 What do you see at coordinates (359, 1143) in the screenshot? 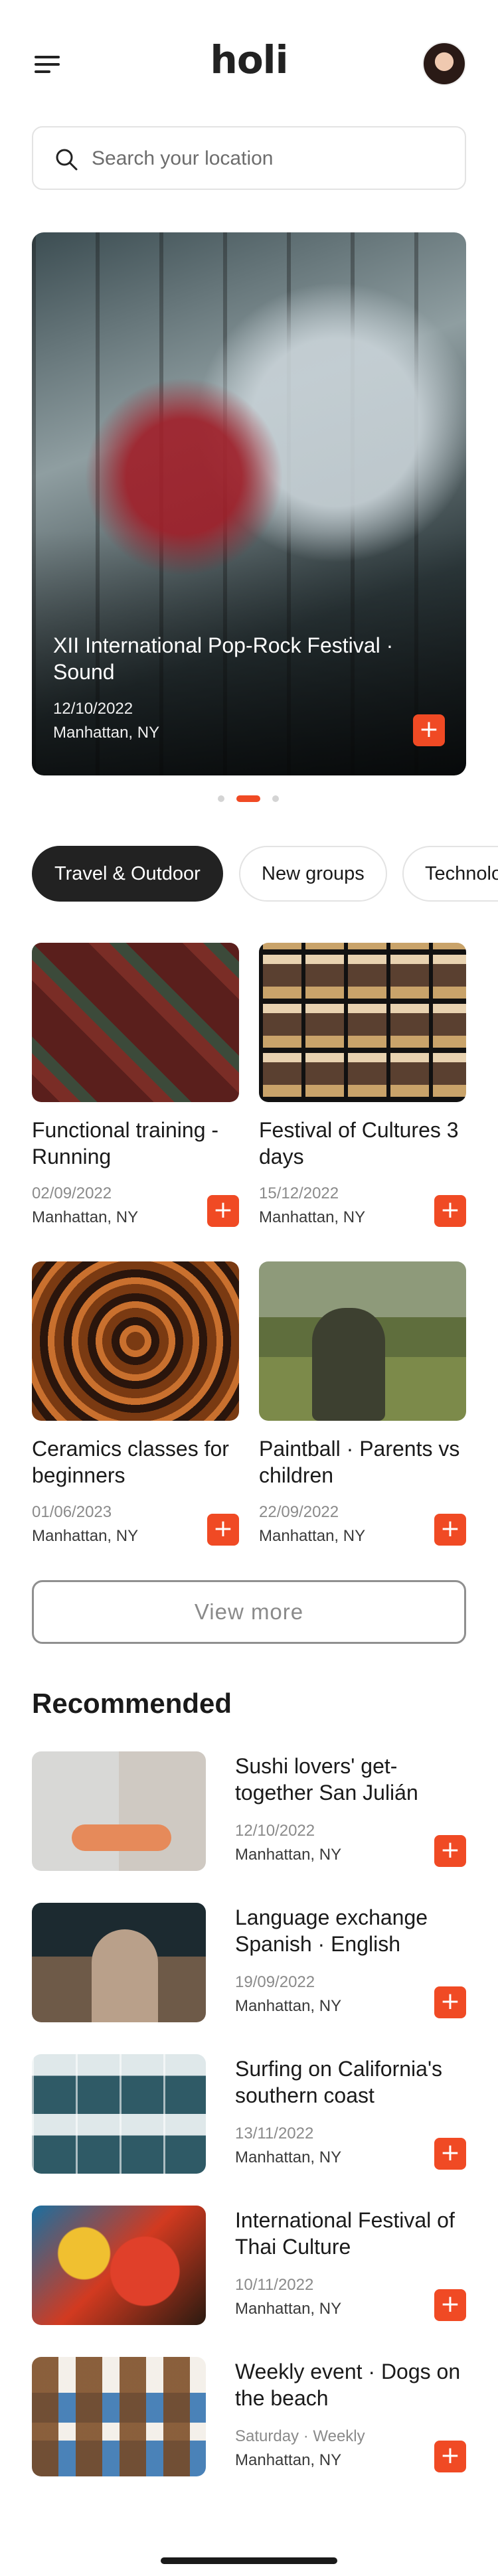
I see `event-title: Festival of Cultures 3 days` at bounding box center [359, 1143].